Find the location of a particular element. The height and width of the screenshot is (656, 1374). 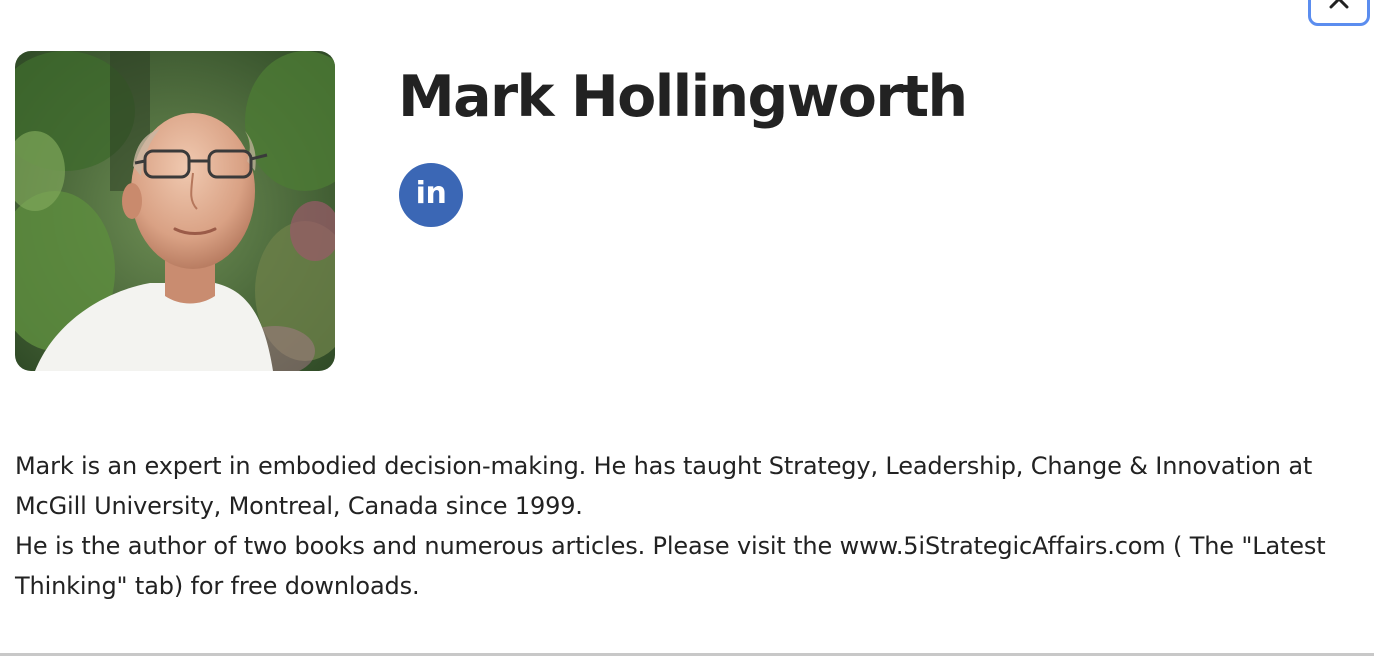

linkedin-button: in is located at coordinates (431, 195).